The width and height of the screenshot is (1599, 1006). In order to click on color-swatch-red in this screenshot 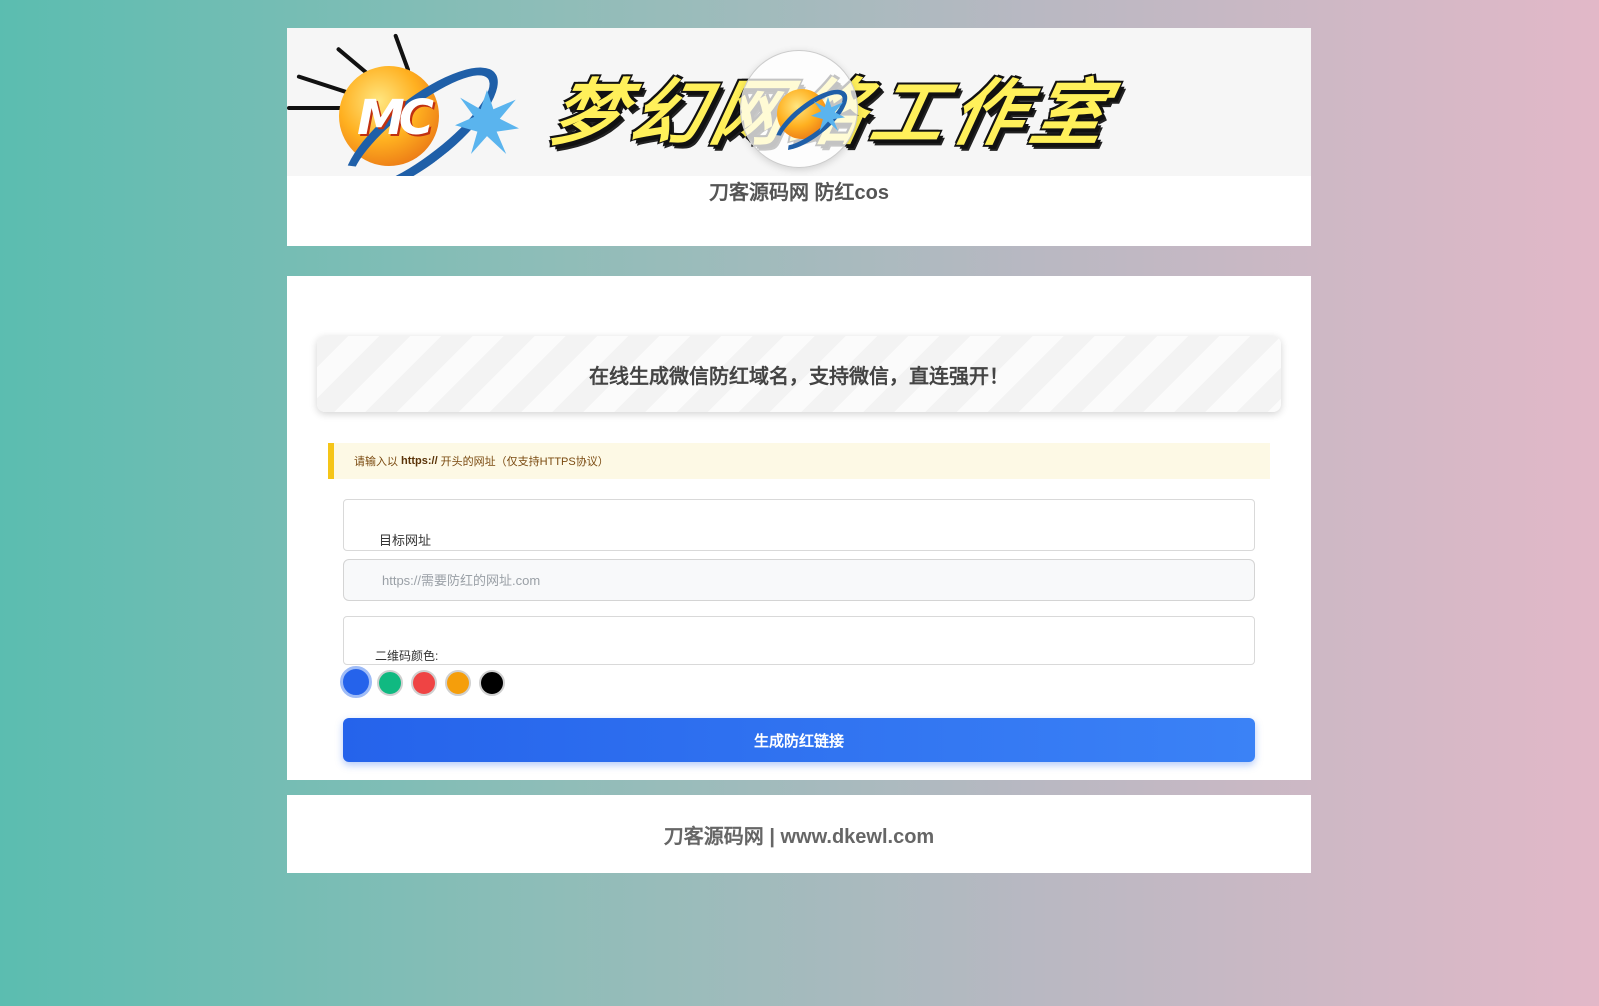, I will do `click(424, 683)`.